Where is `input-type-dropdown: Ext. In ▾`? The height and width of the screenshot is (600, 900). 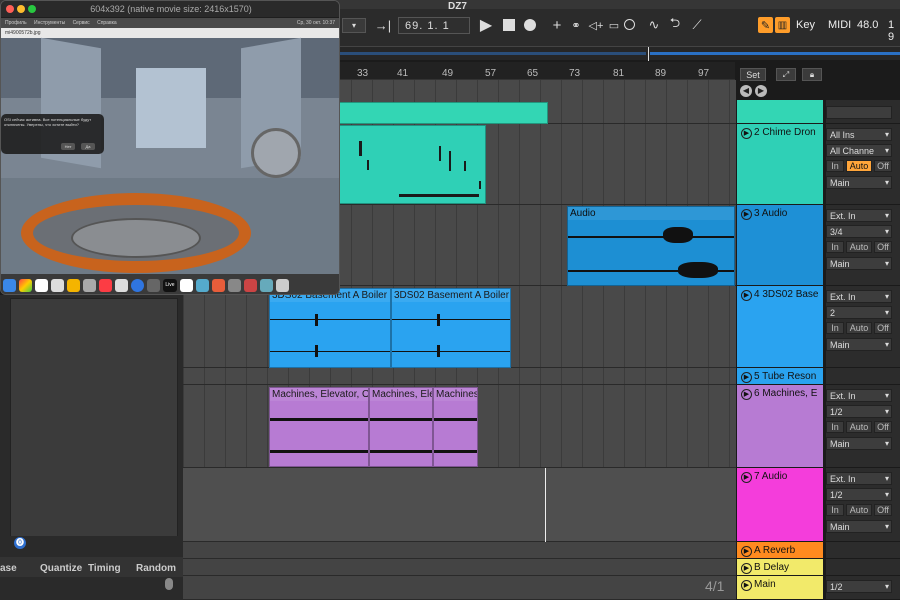
input-type-dropdown: Ext. In ▾ is located at coordinates (859, 395).